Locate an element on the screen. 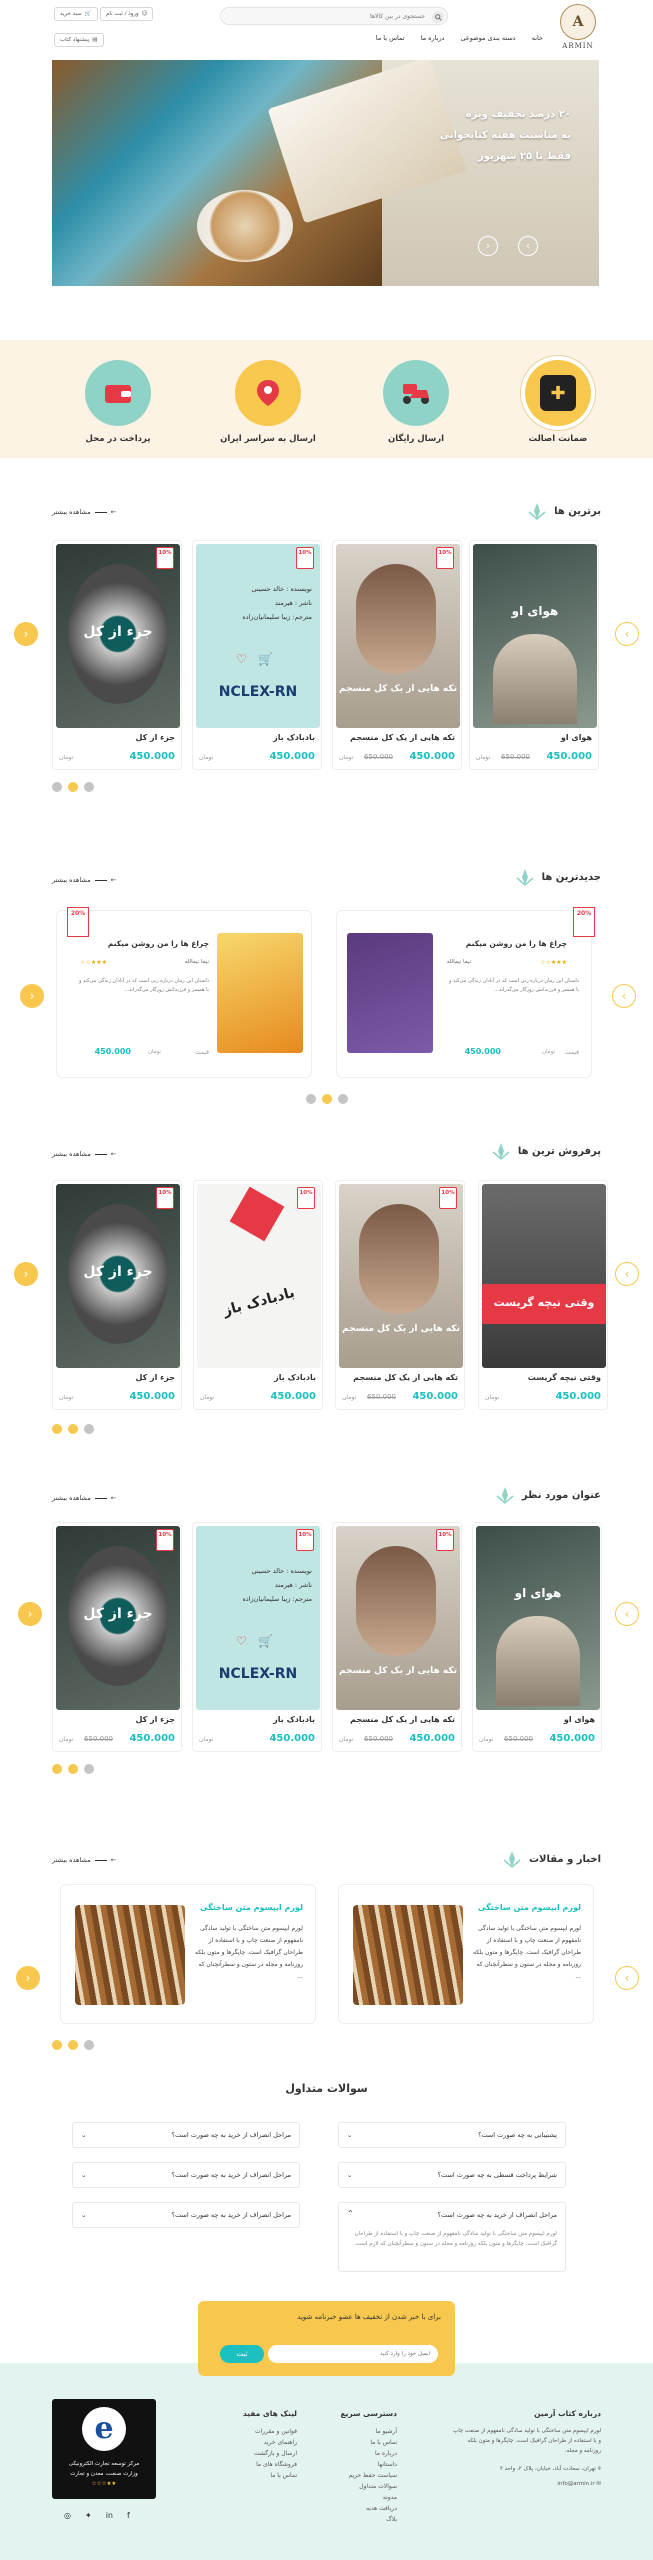 Image resolution: width=653 pixels, height=2560 pixels. see-more-top: ← مشاهده بیشتر is located at coordinates (84, 512).